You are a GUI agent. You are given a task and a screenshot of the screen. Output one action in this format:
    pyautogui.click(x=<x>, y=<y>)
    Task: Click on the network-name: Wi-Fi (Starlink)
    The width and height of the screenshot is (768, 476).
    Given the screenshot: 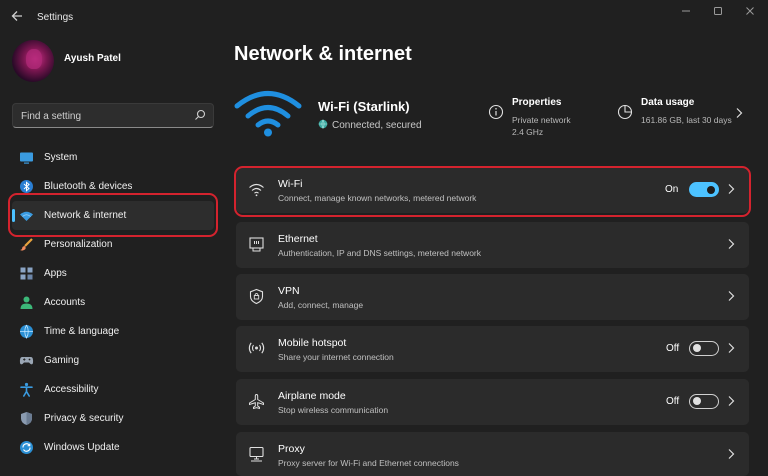 What is the action you would take?
    pyautogui.click(x=364, y=106)
    